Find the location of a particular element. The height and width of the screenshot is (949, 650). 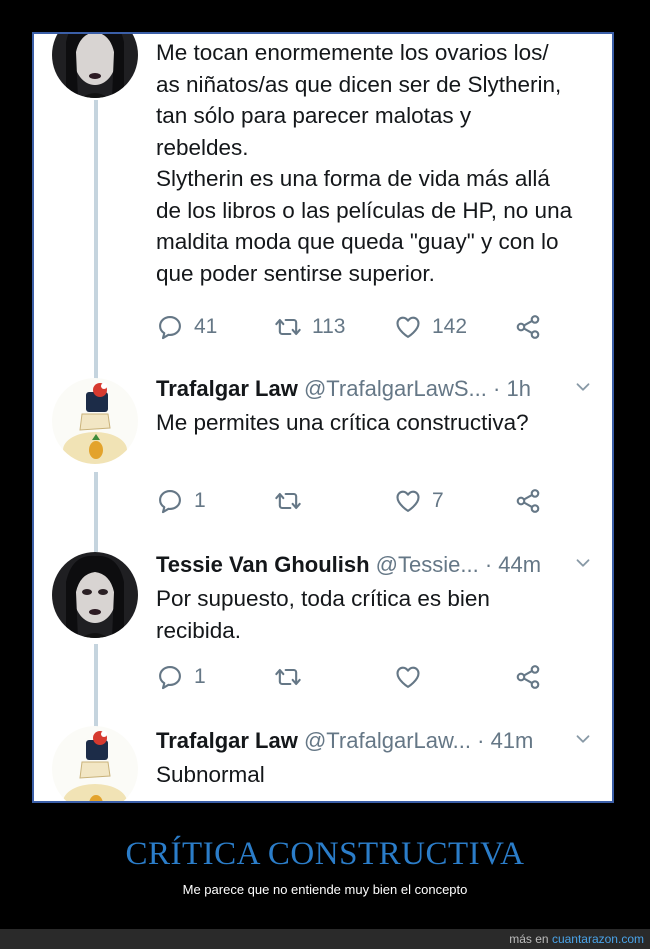

tweet-1-actions: 41 113 142 is located at coordinates (356, 327).